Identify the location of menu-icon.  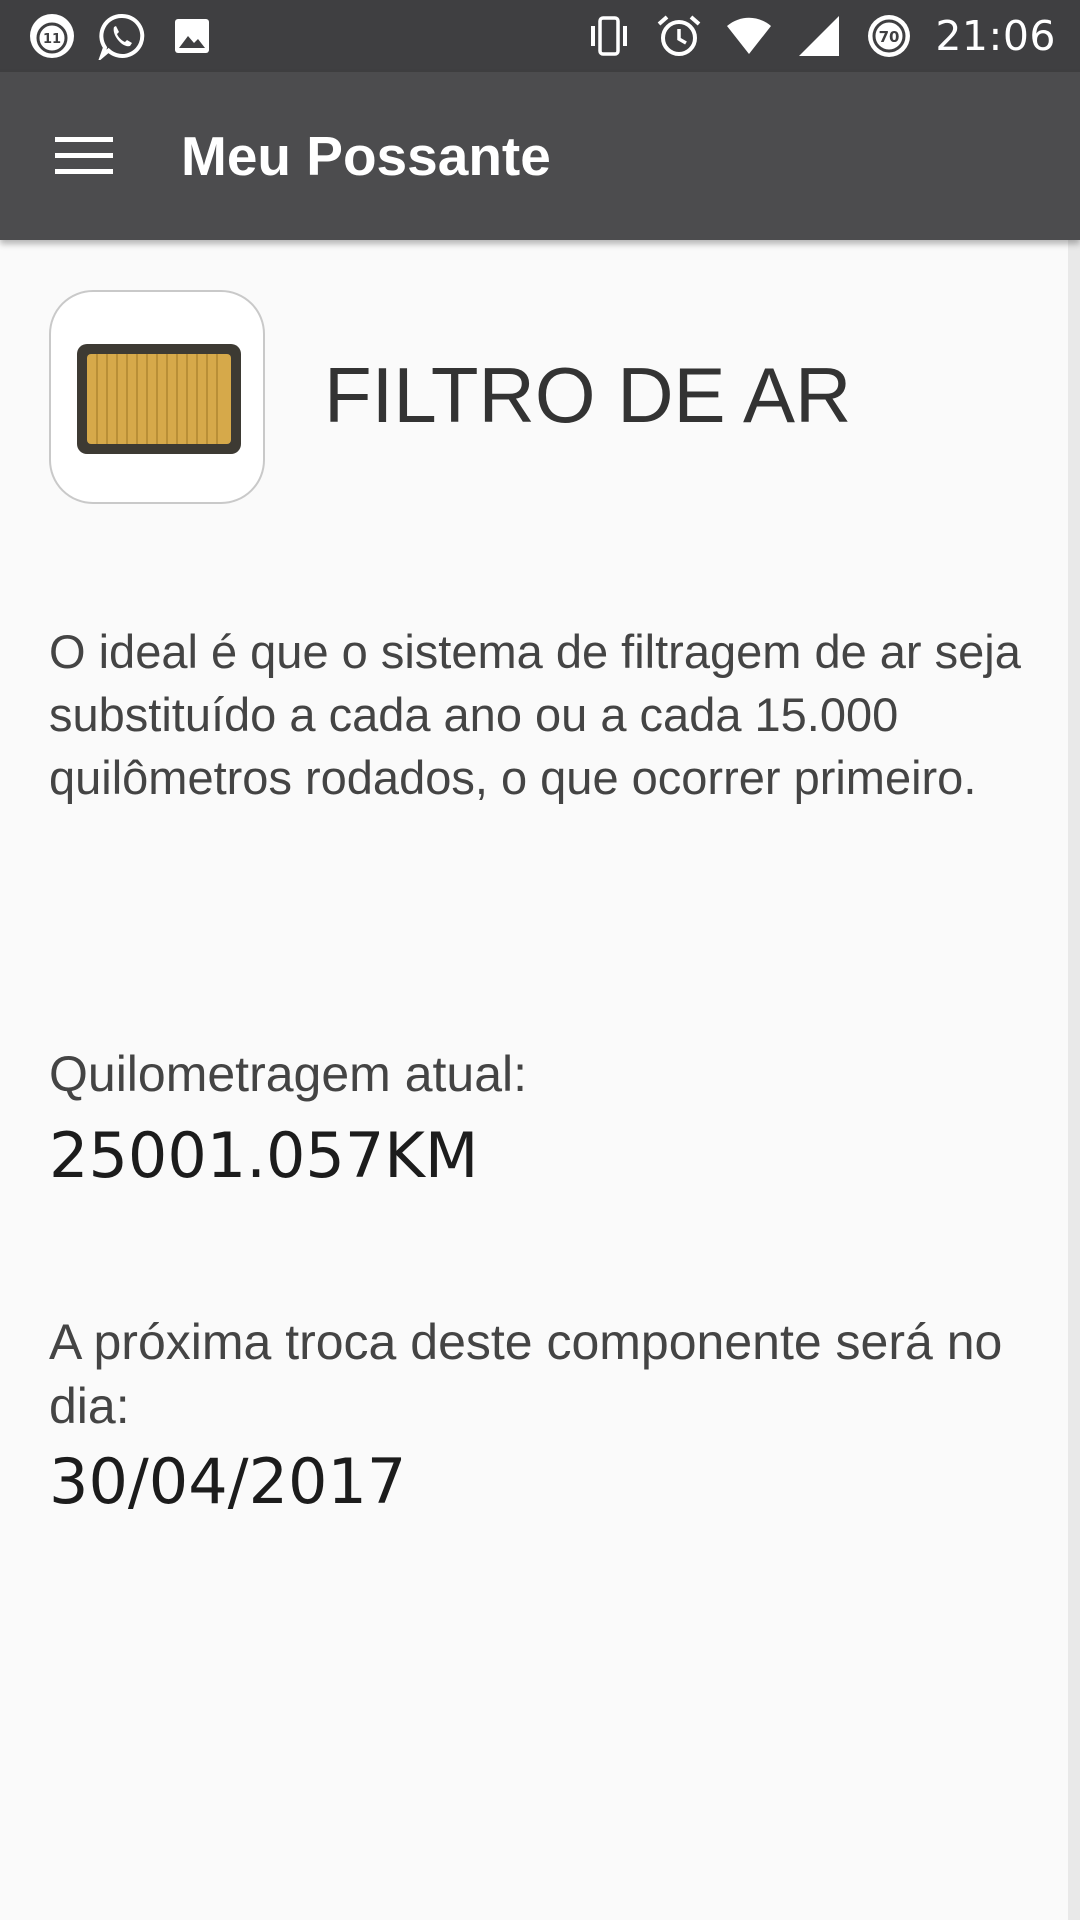
(84, 155).